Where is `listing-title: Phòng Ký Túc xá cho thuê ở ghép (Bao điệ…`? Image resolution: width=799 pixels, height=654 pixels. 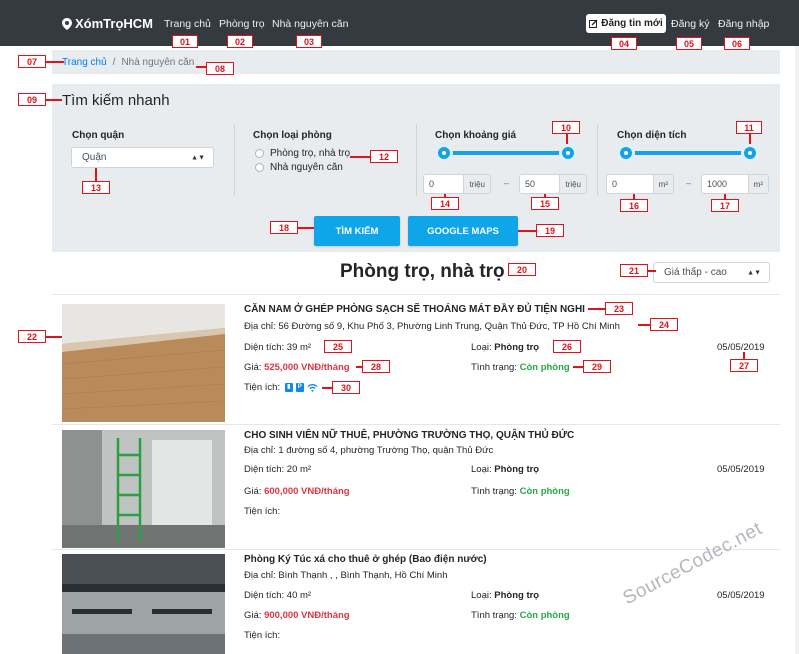 listing-title: Phòng Ký Túc xá cho thuê ở ghép (Bao điệ… is located at coordinates (365, 559).